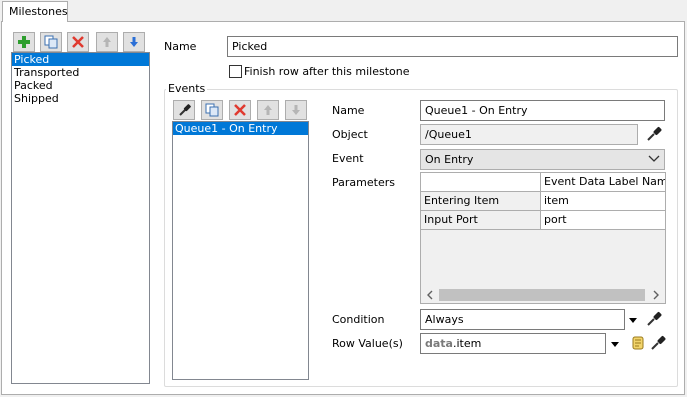 This screenshot has width=687, height=397. Describe the element at coordinates (327, 71) in the screenshot. I see `finish-row-label: Finish row after this milestone` at that location.